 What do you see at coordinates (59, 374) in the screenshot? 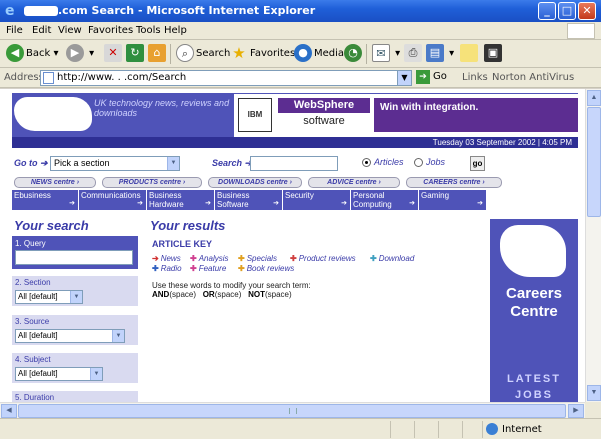
I see `subject-filter-select: All [default] ▼` at bounding box center [59, 374].